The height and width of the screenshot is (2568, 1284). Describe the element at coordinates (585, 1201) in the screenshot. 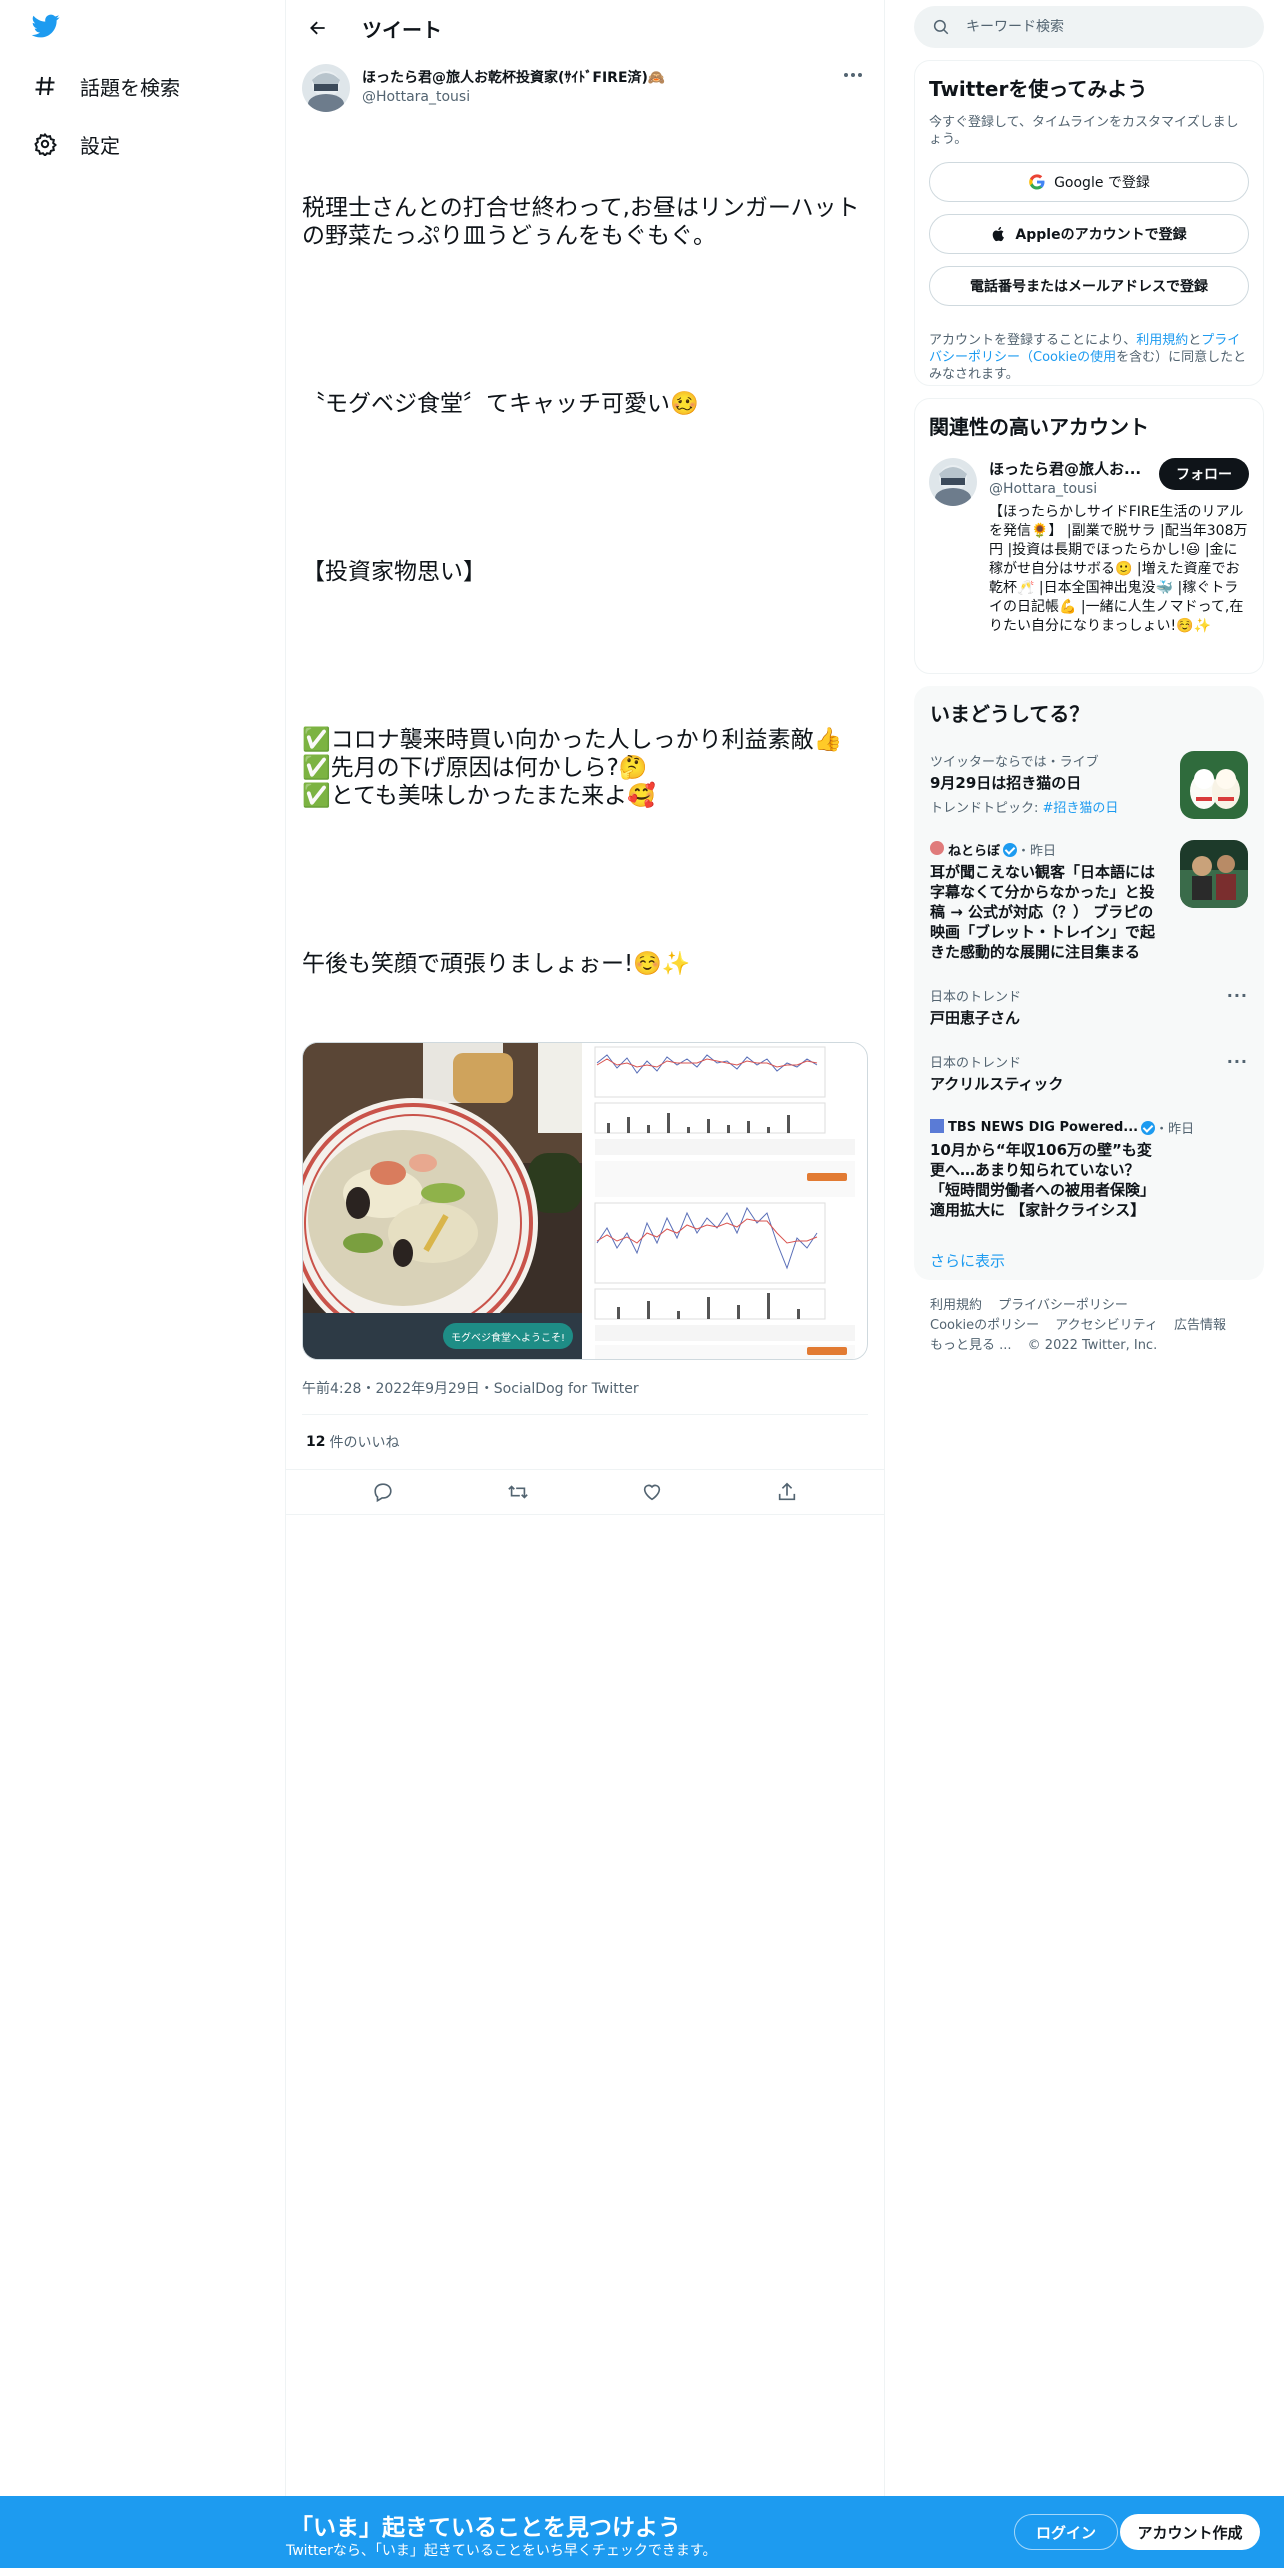

I see `tweet-media: モグベジ食堂へようこそ!` at that location.